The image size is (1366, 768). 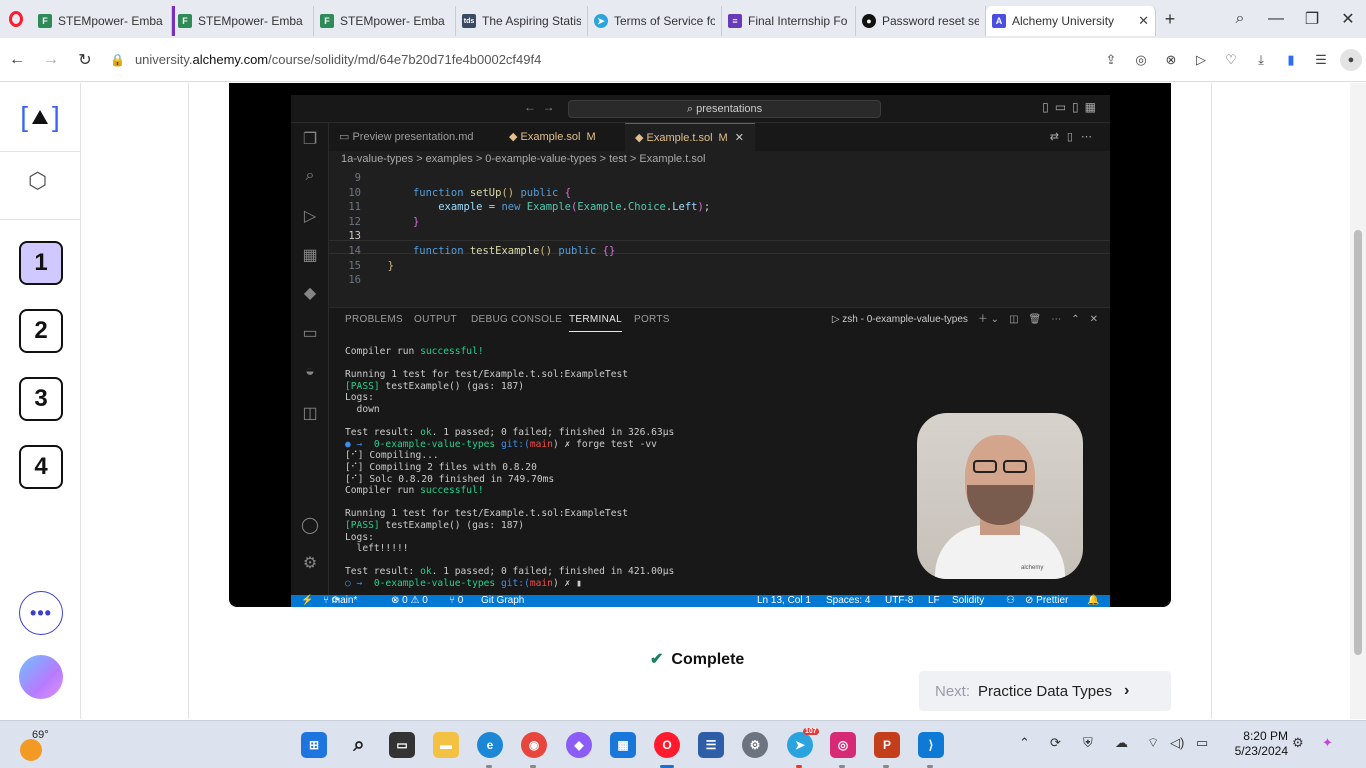 I want to click on back-icon: ←, so click(x=17, y=60).